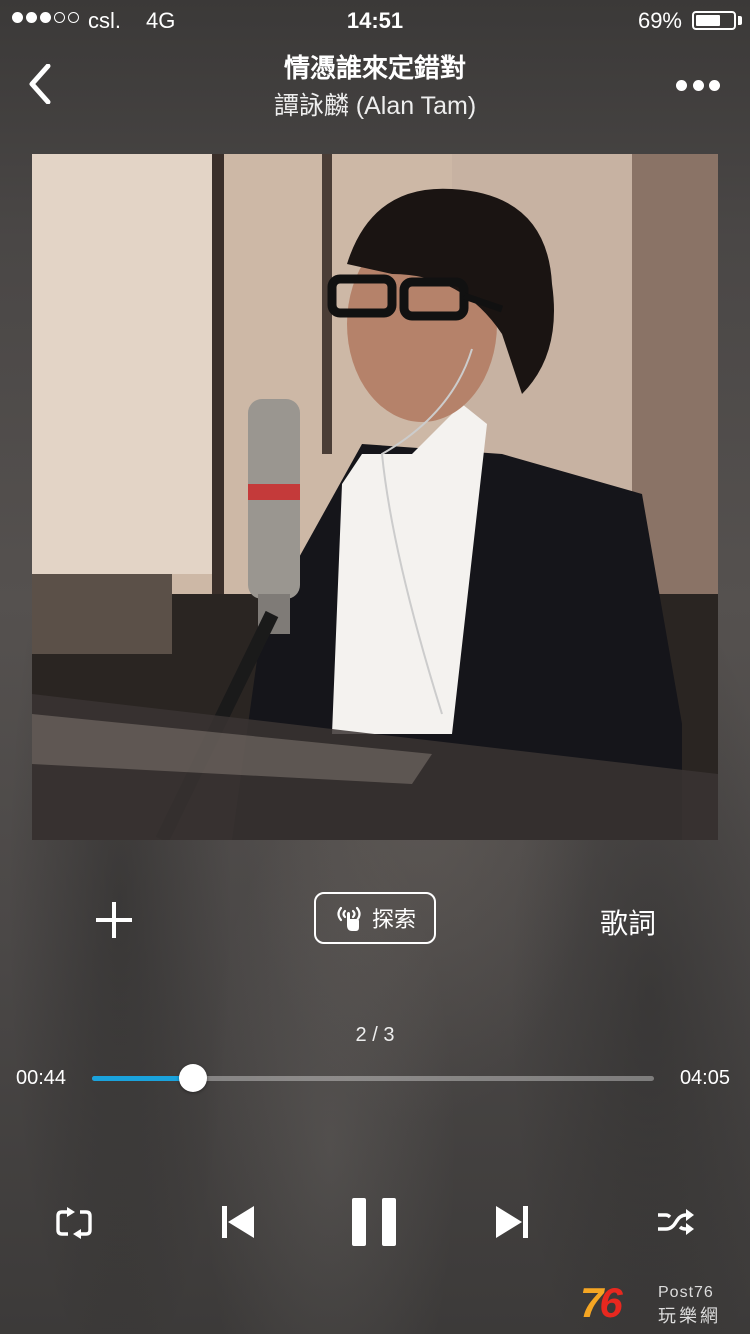 This screenshot has width=750, height=1334. What do you see at coordinates (374, 68) in the screenshot?
I see `song-title: 情憑誰來定錯對` at bounding box center [374, 68].